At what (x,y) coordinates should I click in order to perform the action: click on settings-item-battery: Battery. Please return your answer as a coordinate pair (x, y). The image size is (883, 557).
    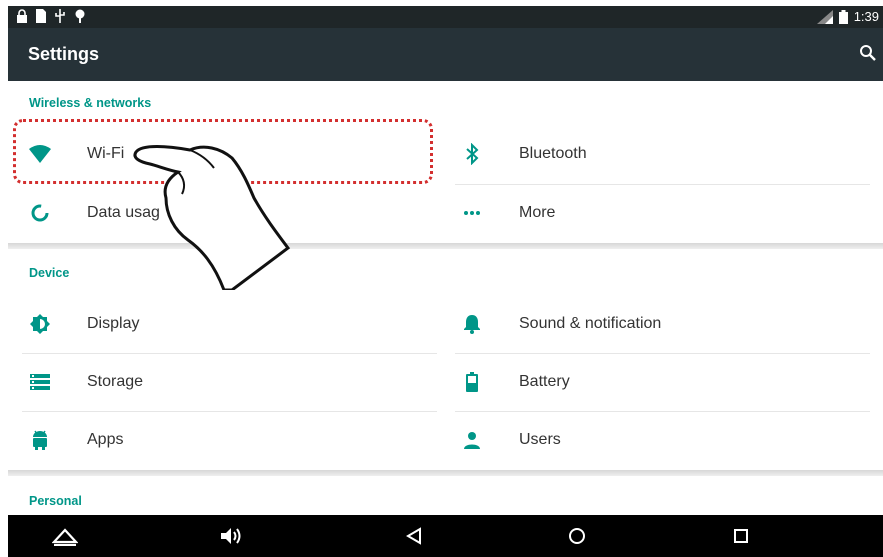
    Looking at the image, I should click on (650, 382).